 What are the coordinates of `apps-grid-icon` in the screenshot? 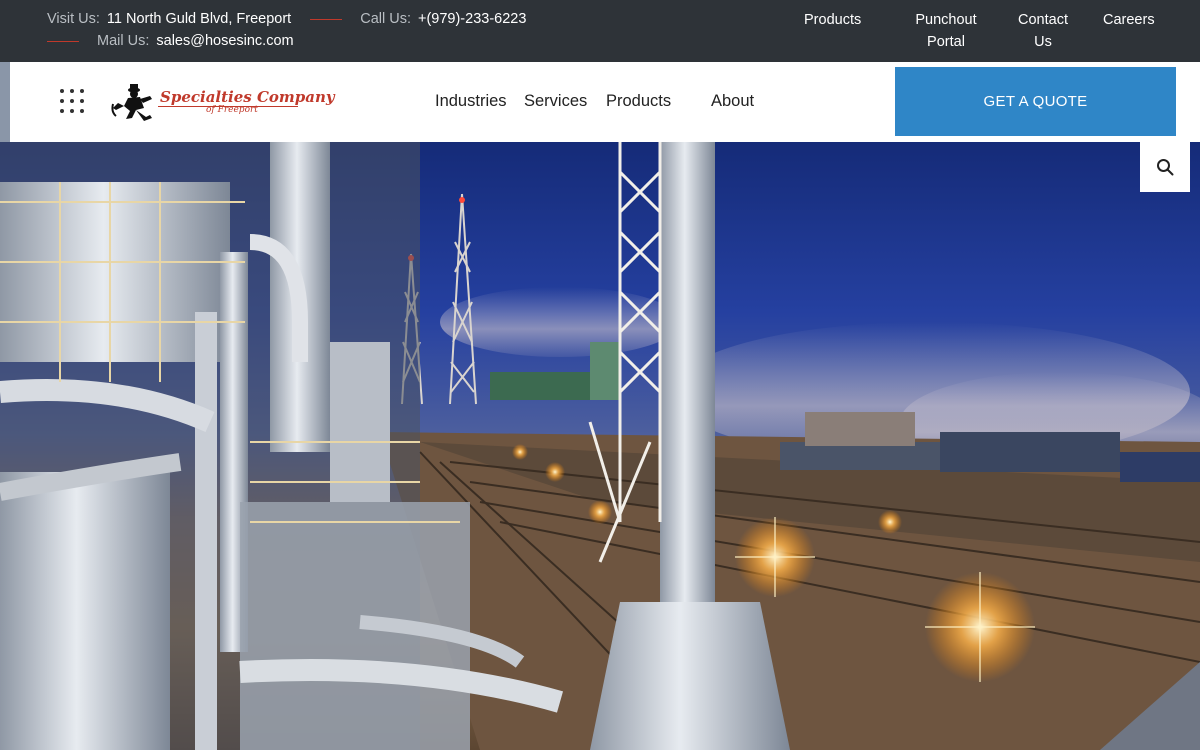 It's located at (72, 101).